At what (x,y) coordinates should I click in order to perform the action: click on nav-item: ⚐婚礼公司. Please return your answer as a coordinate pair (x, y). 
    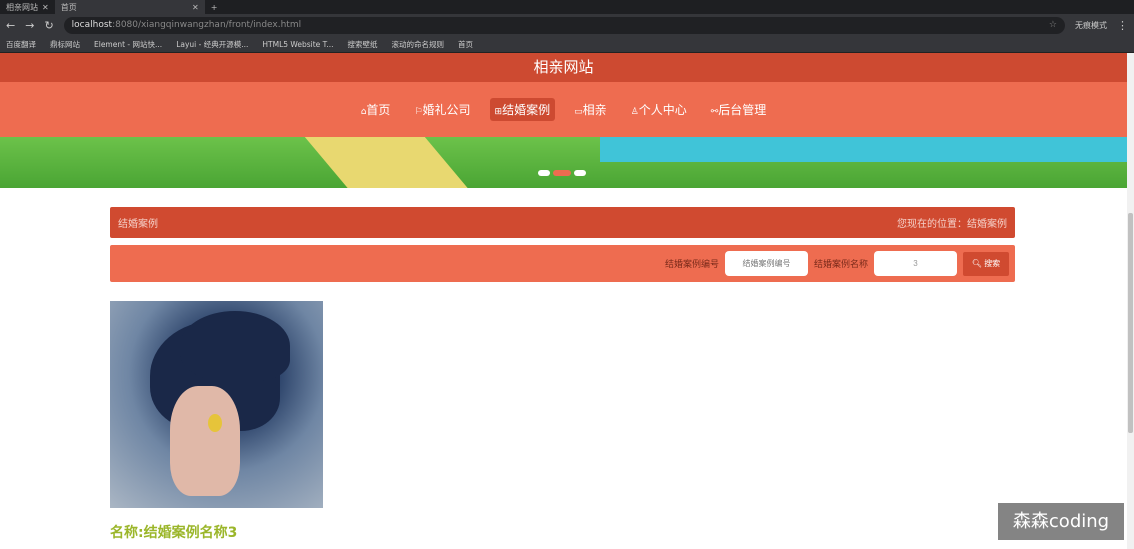
    Looking at the image, I should click on (442, 109).